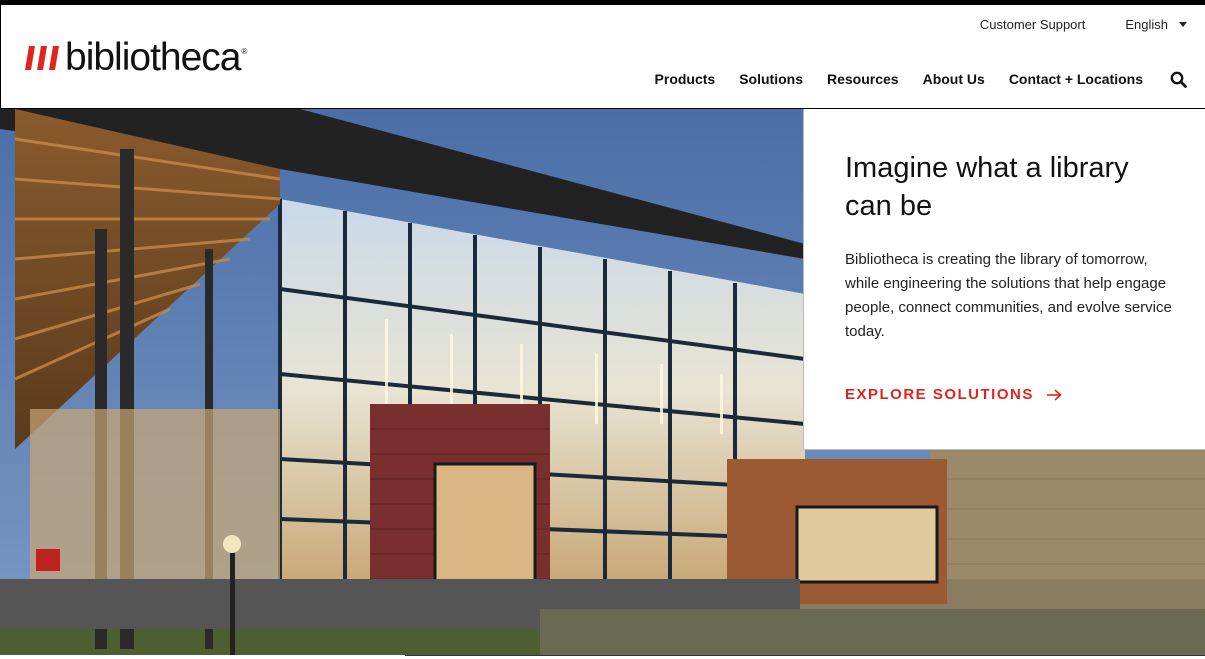 Image resolution: width=1205 pixels, height=659 pixels. I want to click on bibliotheca-logo: bibliotheca®, so click(136, 57).